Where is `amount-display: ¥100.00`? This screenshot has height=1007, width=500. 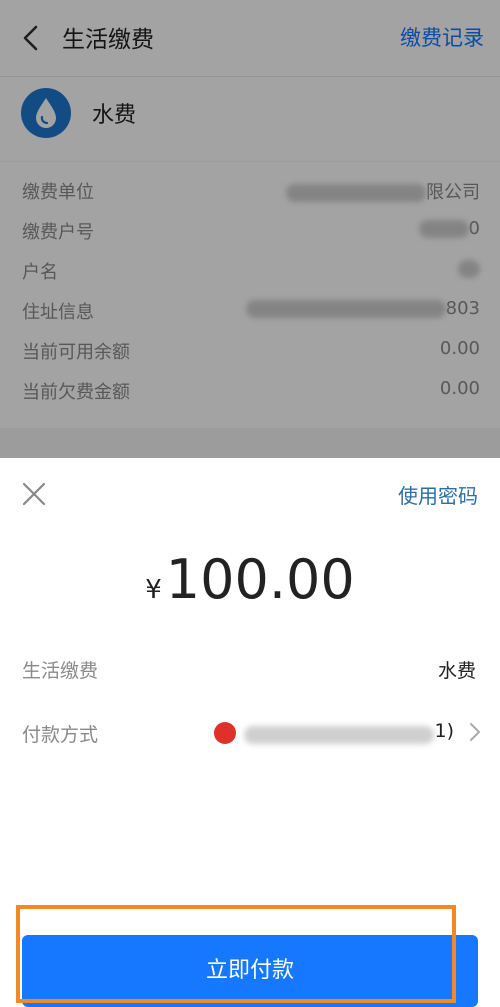
amount-display: ¥100.00 is located at coordinates (250, 579).